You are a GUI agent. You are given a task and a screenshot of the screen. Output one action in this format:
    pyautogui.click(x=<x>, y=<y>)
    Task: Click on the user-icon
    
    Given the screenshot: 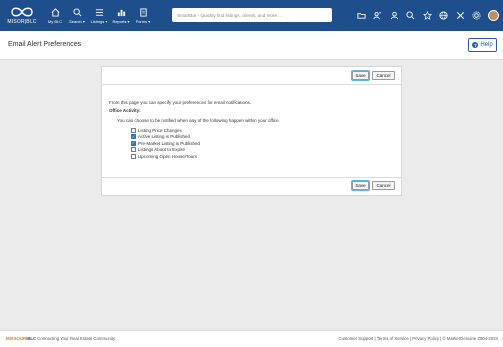 What is the action you would take?
    pyautogui.click(x=394, y=15)
    